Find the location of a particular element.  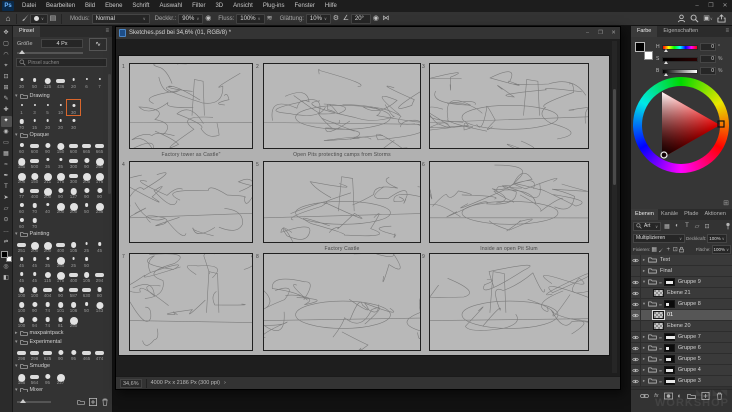

brush-preset: 474 is located at coordinates (99, 353).